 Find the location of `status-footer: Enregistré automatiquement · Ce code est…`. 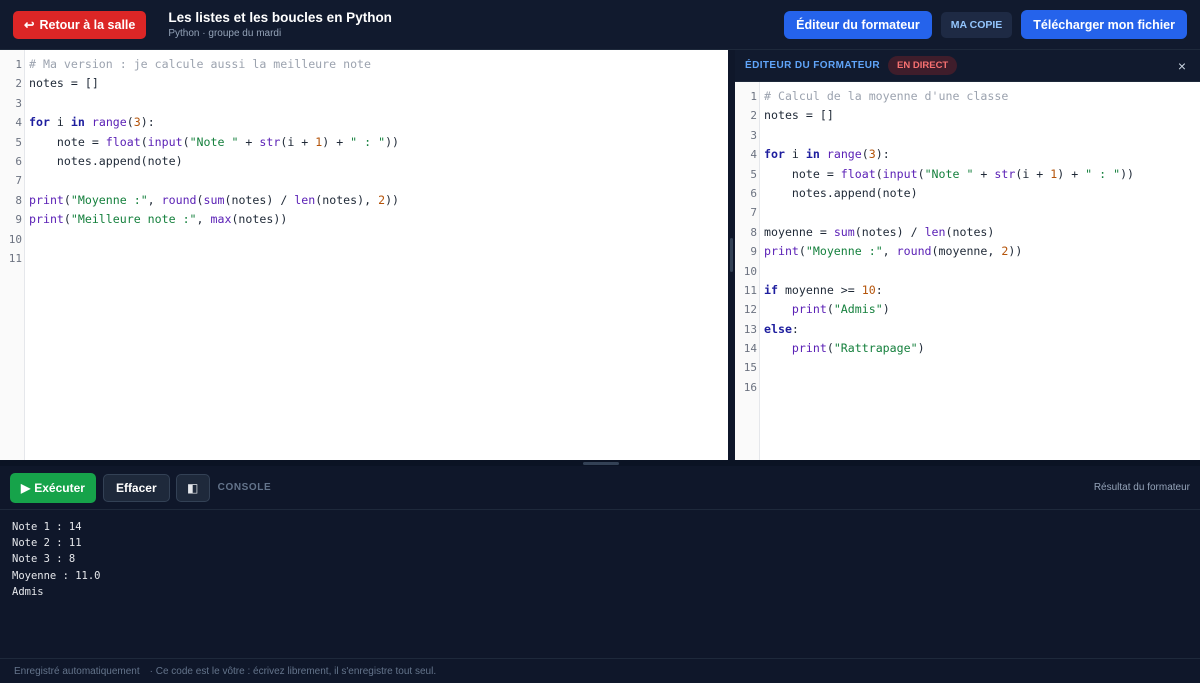

status-footer: Enregistré automatiquement · Ce code est… is located at coordinates (600, 670).